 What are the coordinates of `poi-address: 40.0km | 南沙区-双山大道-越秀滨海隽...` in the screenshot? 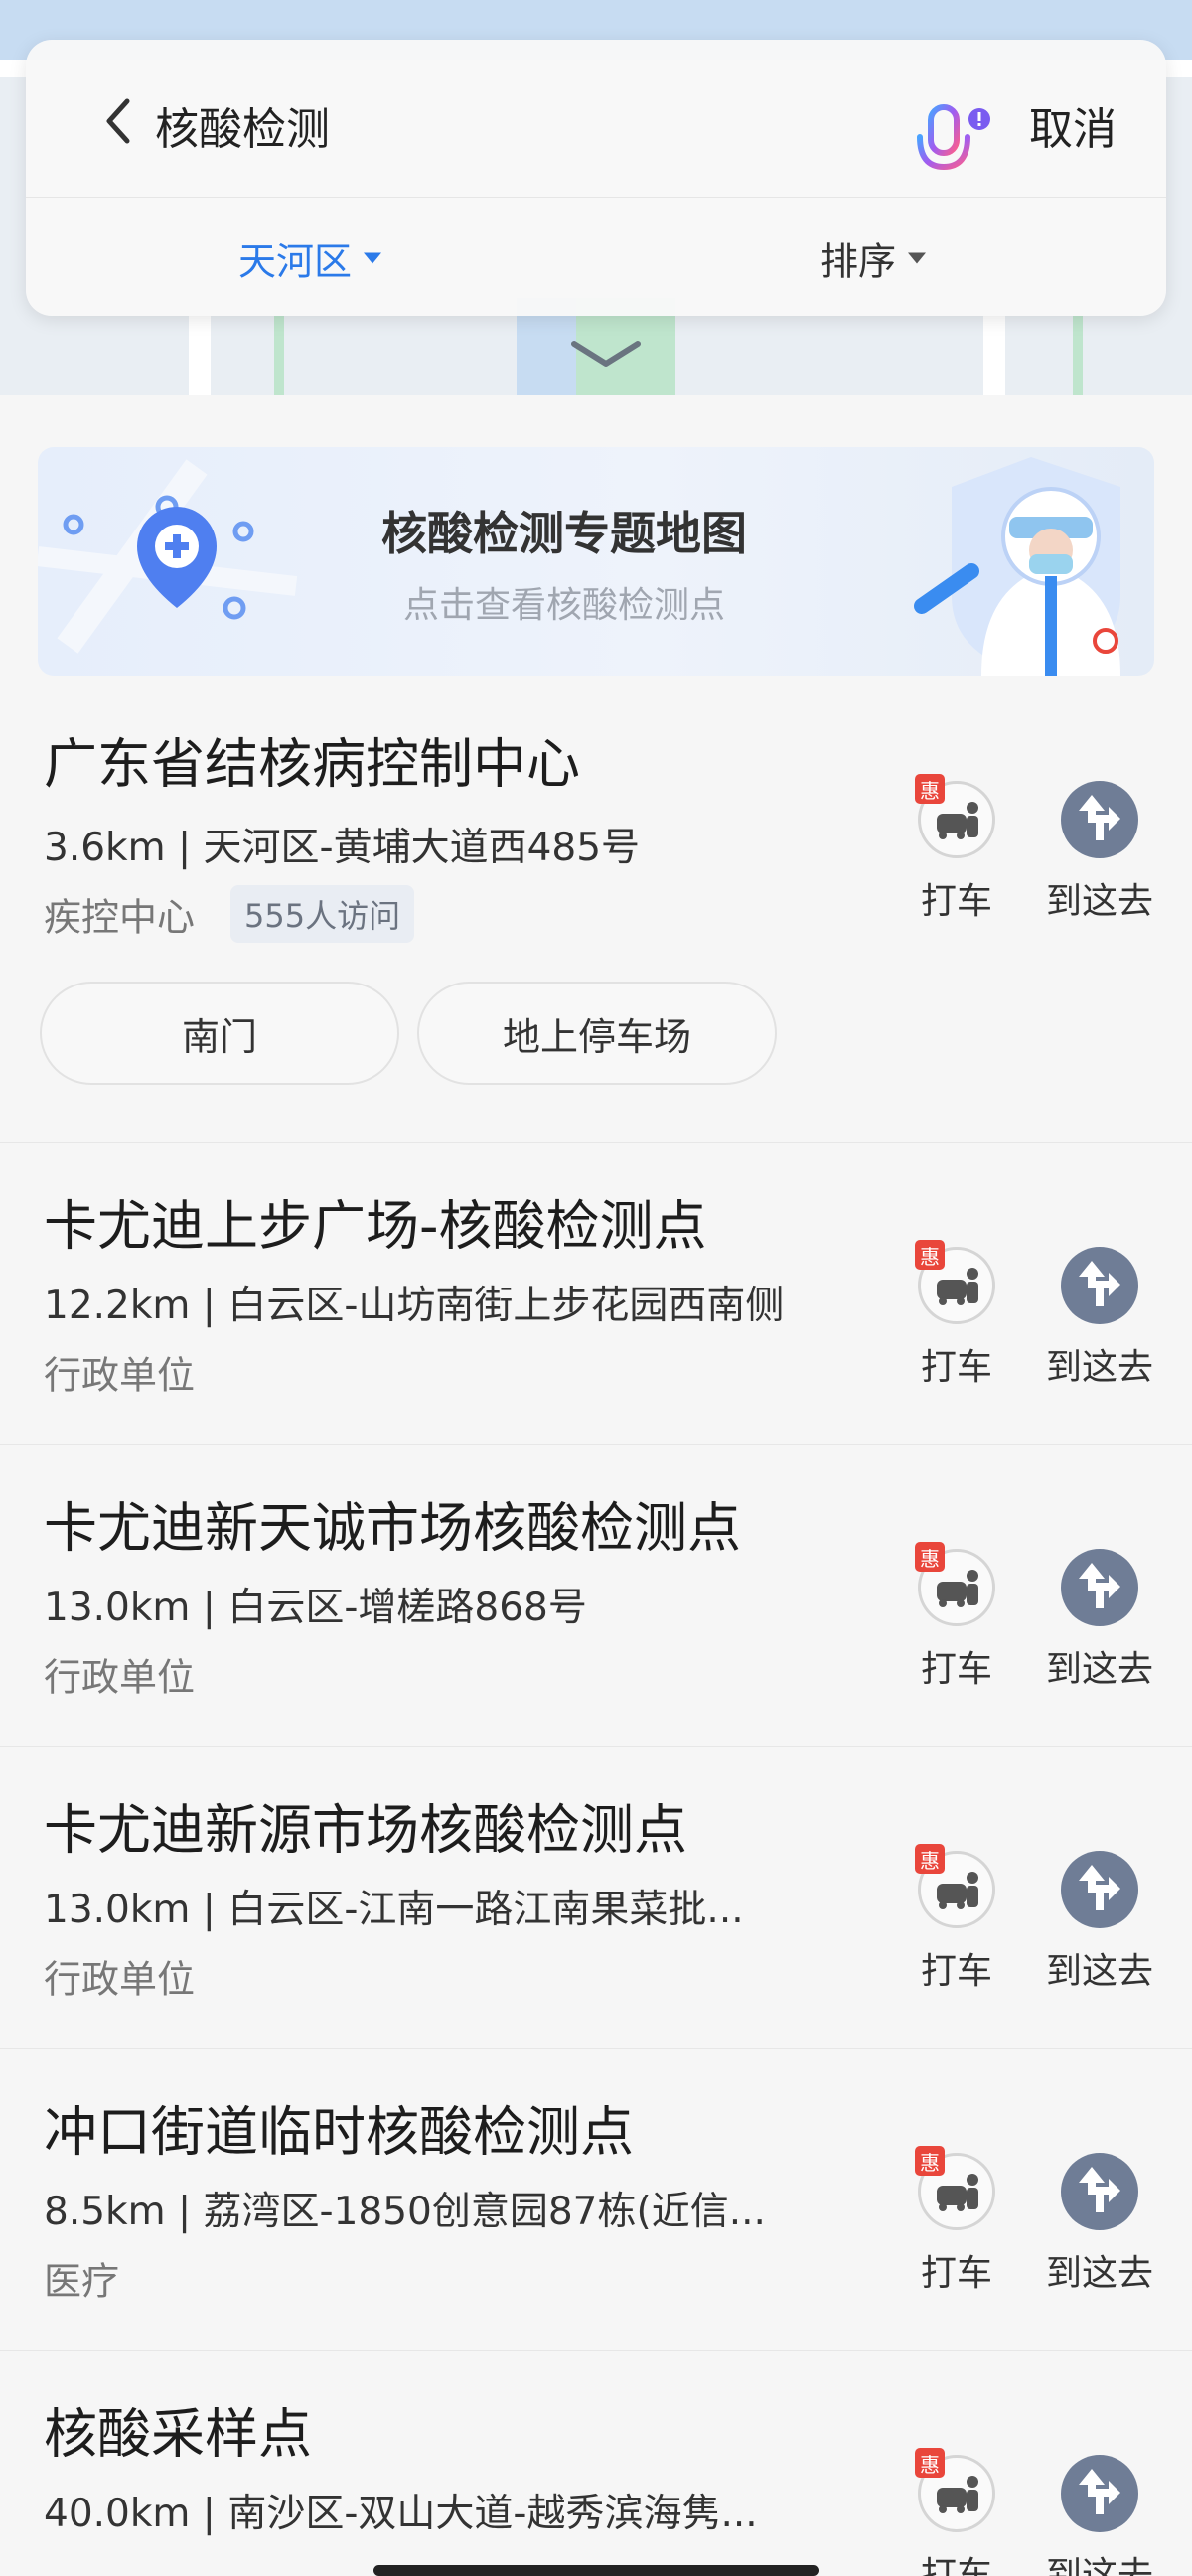 It's located at (401, 2514).